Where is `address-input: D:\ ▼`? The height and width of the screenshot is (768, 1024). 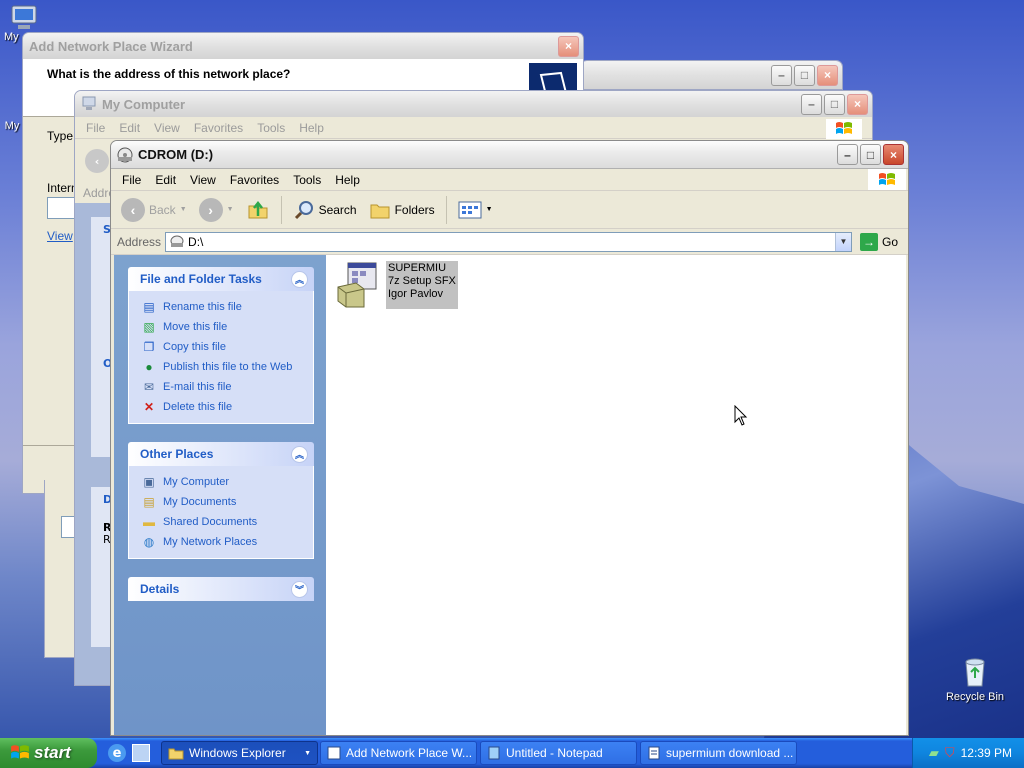
address-input: D:\ ▼ is located at coordinates (508, 241).